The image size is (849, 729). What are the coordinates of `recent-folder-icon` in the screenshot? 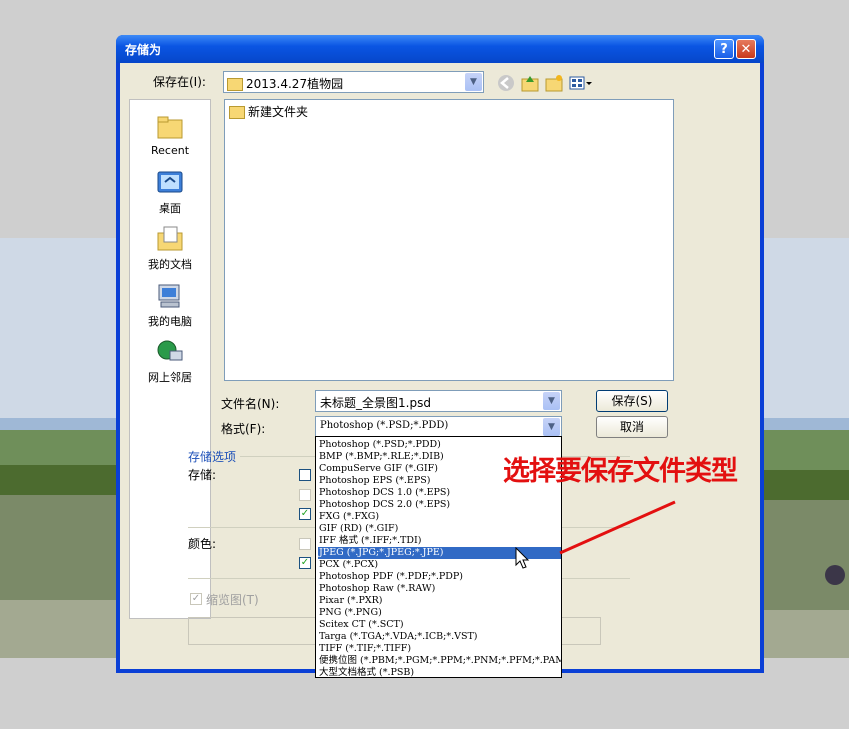 It's located at (170, 127).